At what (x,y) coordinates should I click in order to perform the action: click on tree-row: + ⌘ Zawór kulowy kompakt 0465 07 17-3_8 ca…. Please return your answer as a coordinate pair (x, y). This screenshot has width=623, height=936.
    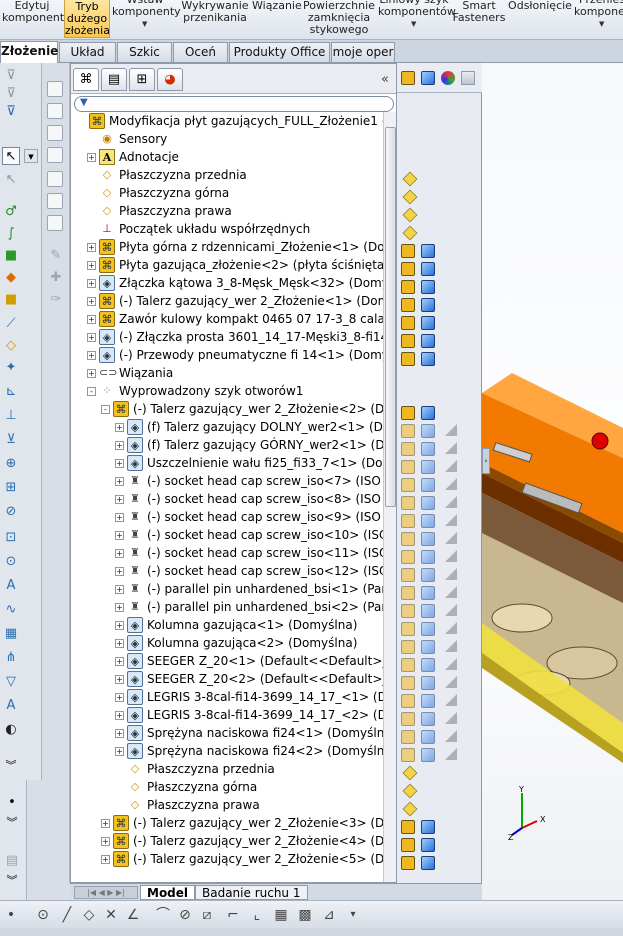
    Looking at the image, I should click on (227, 319).